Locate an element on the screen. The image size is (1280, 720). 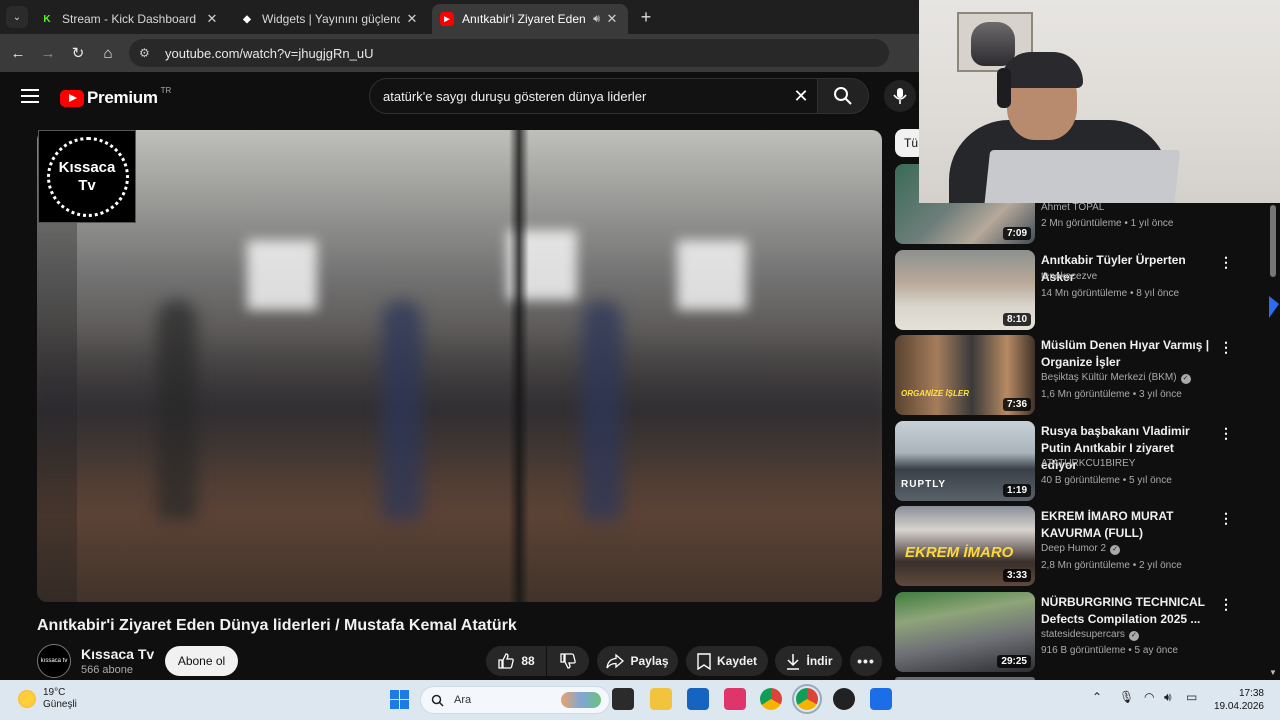
video-thumbnail: RUPTLY 1:19 is located at coordinates (965, 461).